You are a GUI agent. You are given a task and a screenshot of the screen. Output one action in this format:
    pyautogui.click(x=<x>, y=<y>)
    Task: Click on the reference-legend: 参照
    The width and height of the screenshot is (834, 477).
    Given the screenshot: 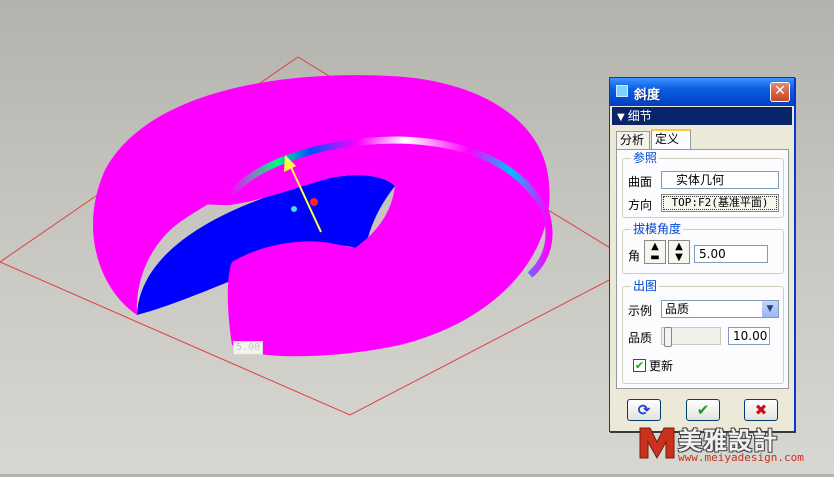 What is the action you would take?
    pyautogui.click(x=645, y=158)
    